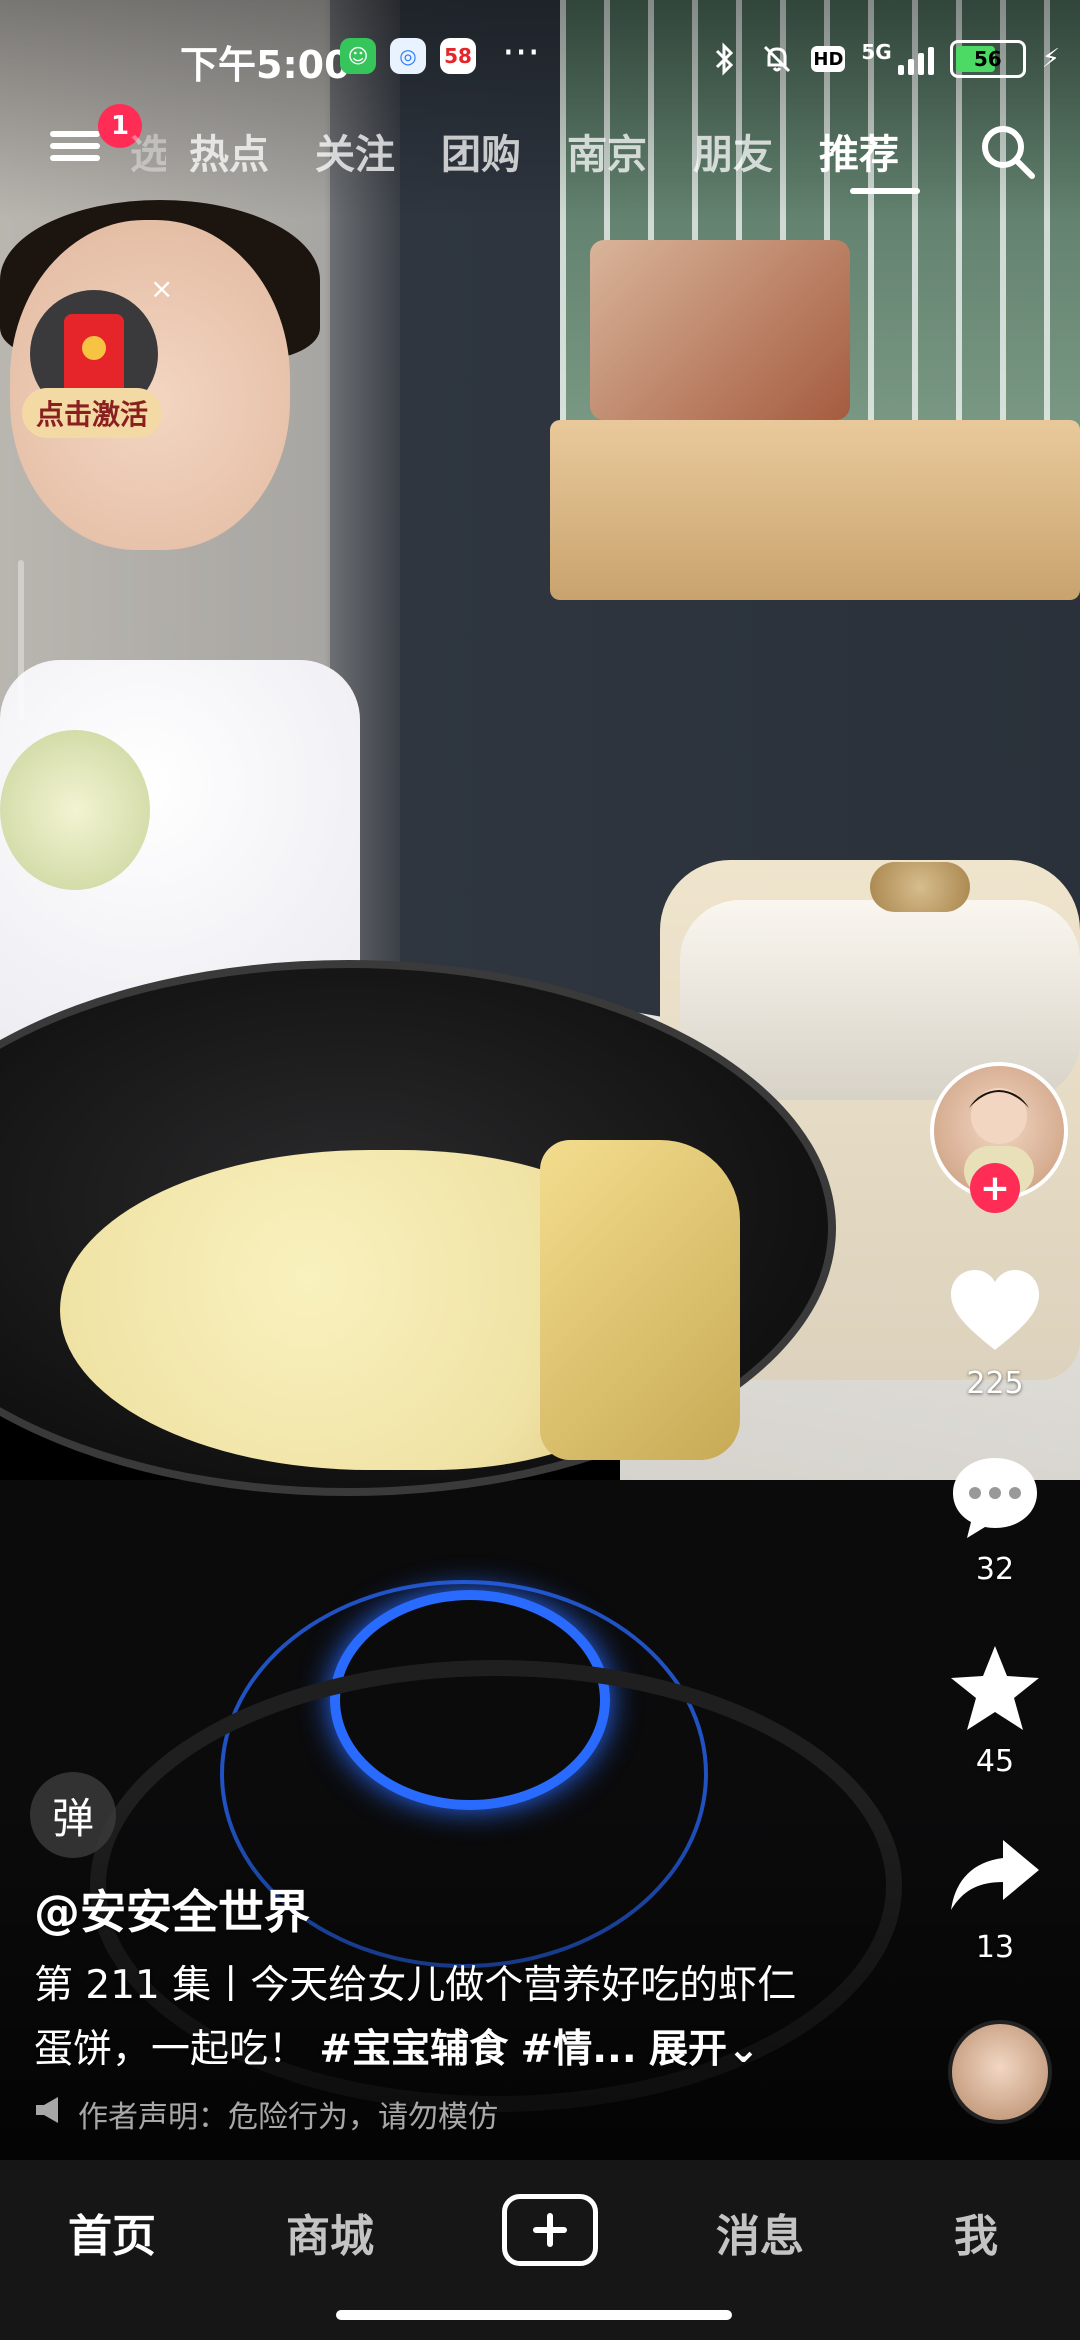 Image resolution: width=1080 pixels, height=2340 pixels. What do you see at coordinates (534, 2315) in the screenshot?
I see `home-indicator` at bounding box center [534, 2315].